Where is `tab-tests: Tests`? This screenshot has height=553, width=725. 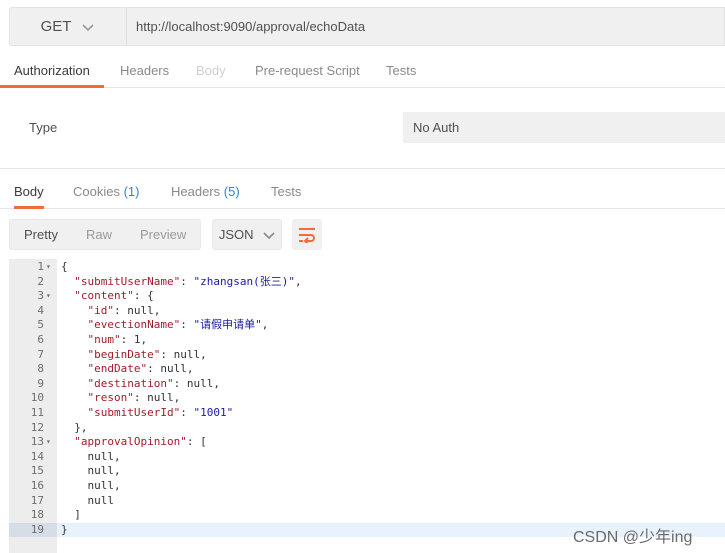
tab-tests: Tests is located at coordinates (401, 72).